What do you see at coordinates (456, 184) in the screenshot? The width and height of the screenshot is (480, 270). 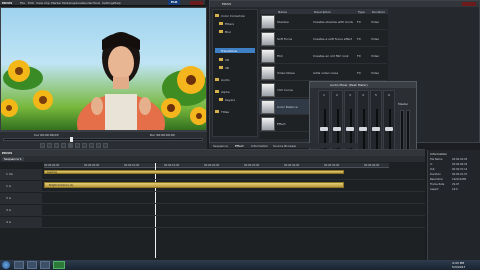 I see `info-value: 29.97` at bounding box center [456, 184].